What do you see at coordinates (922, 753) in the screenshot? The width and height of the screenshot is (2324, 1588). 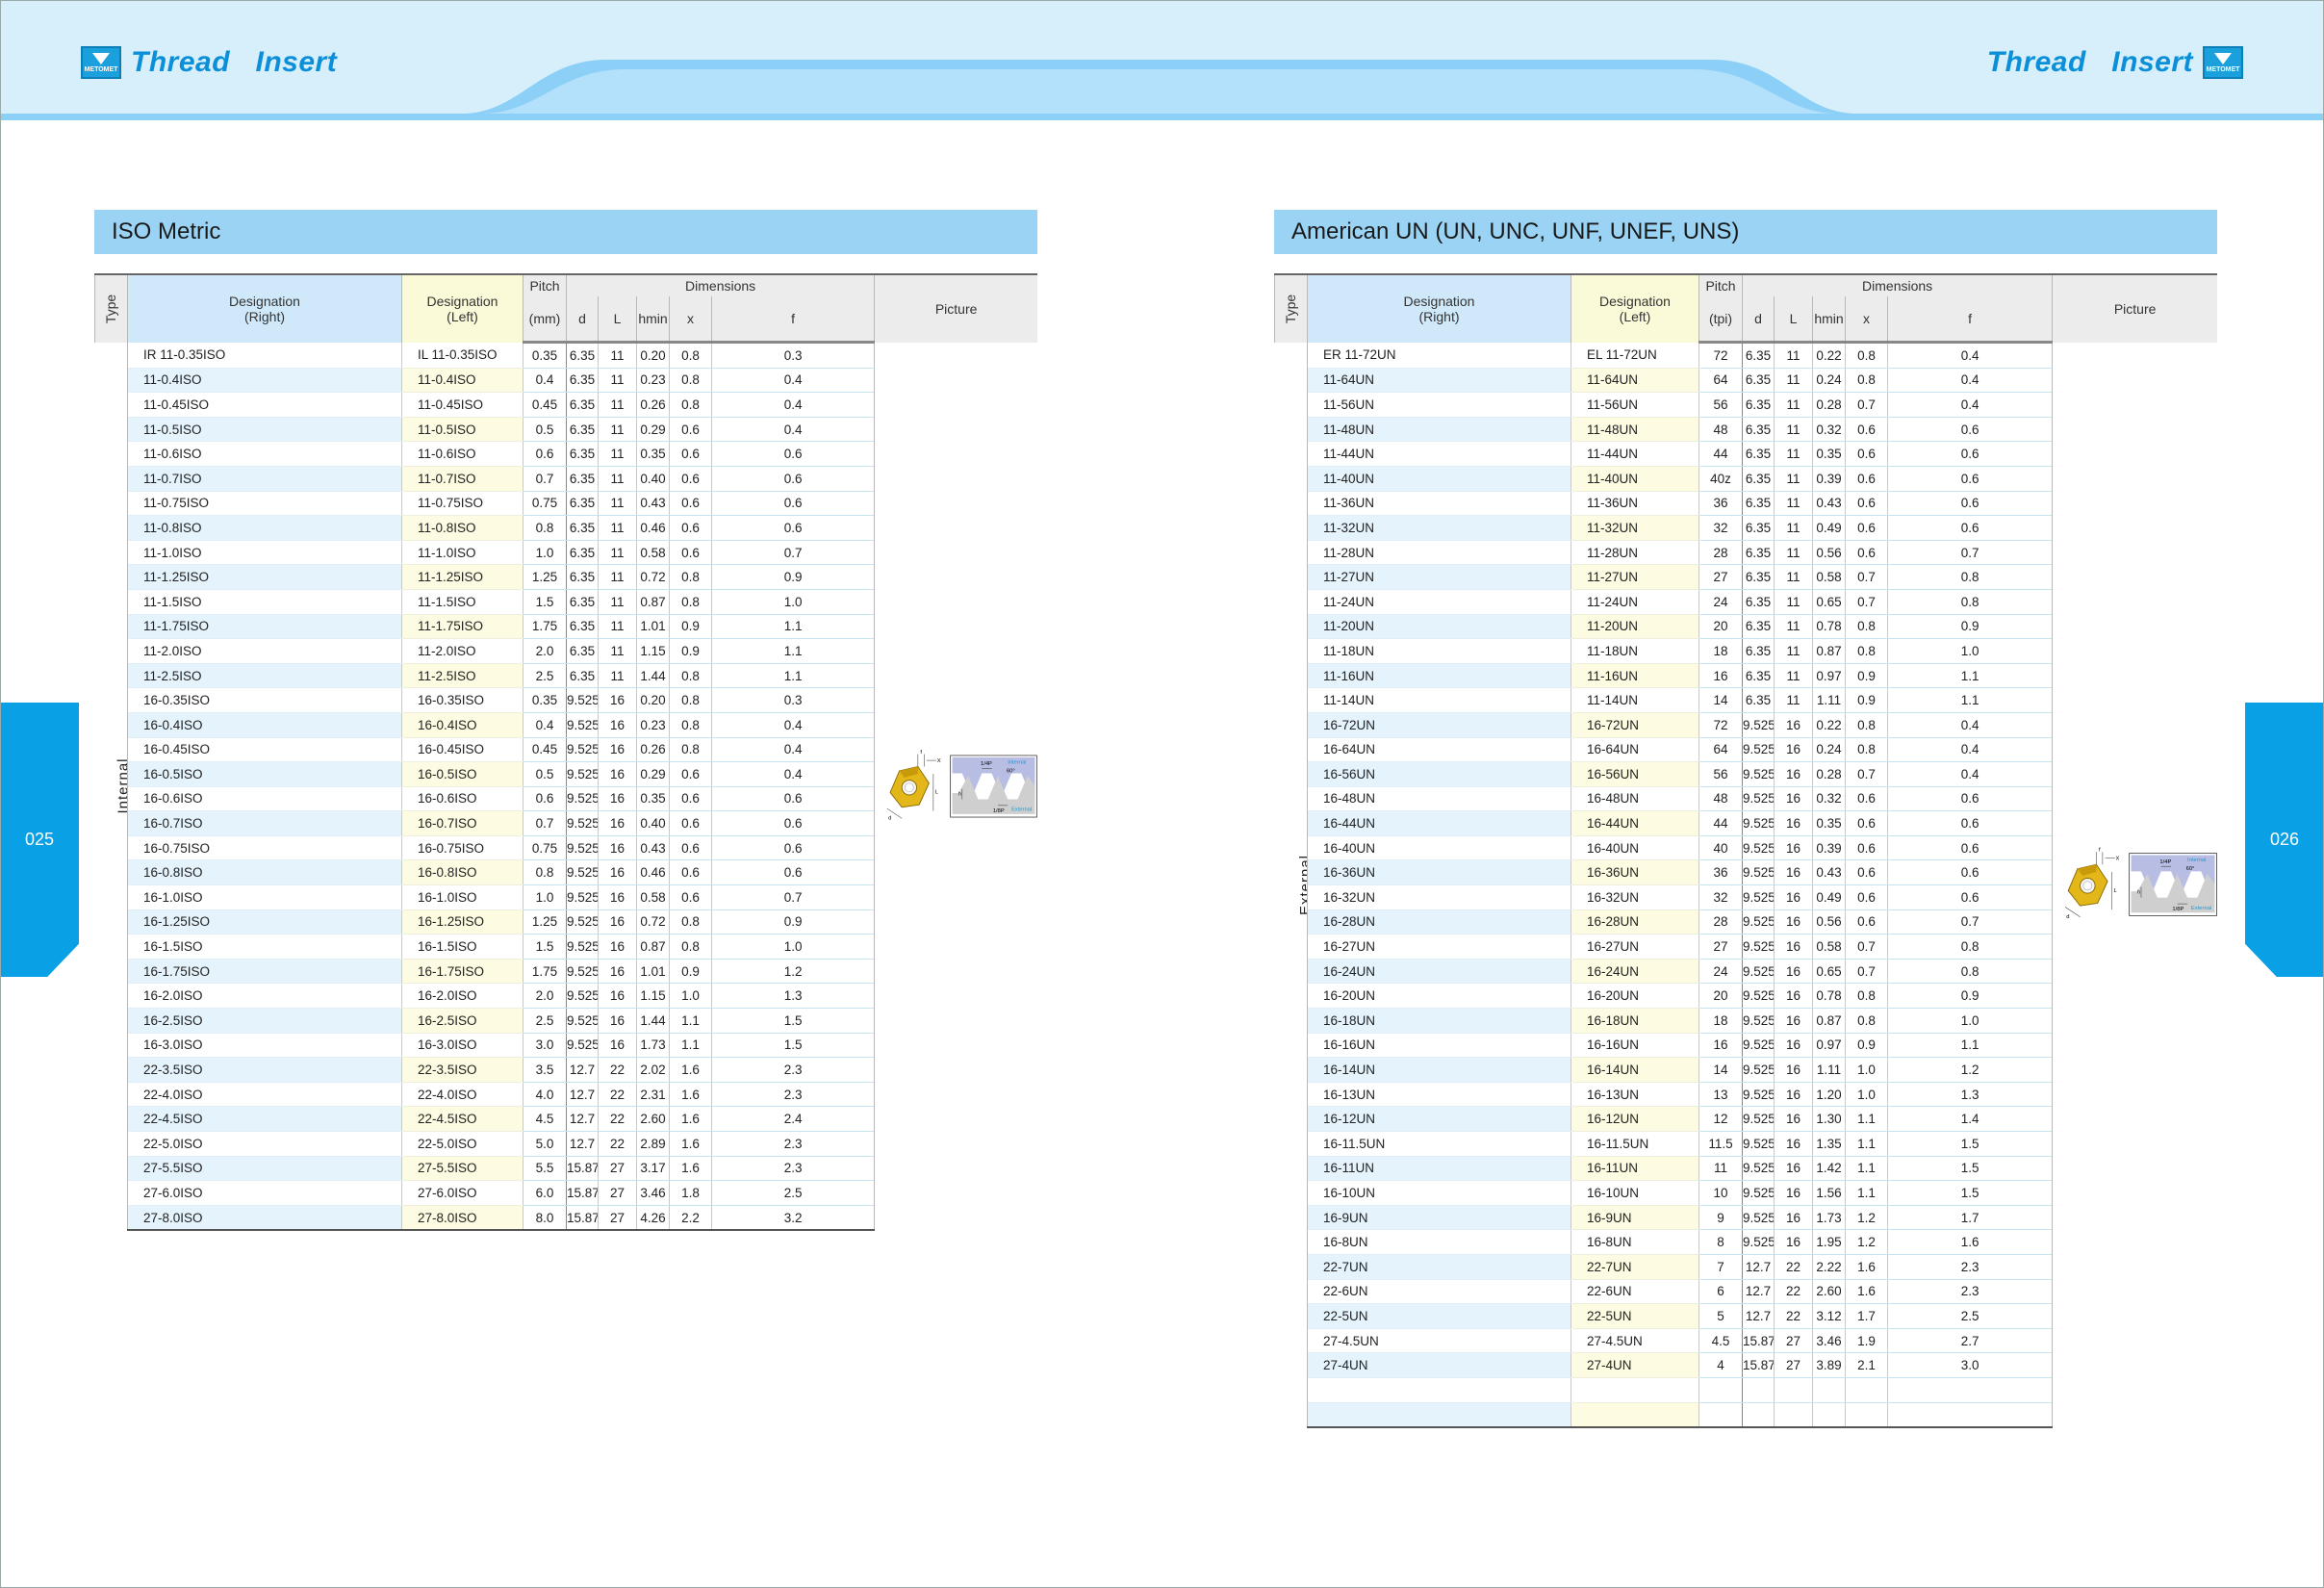 I see `f-label: f` at bounding box center [922, 753].